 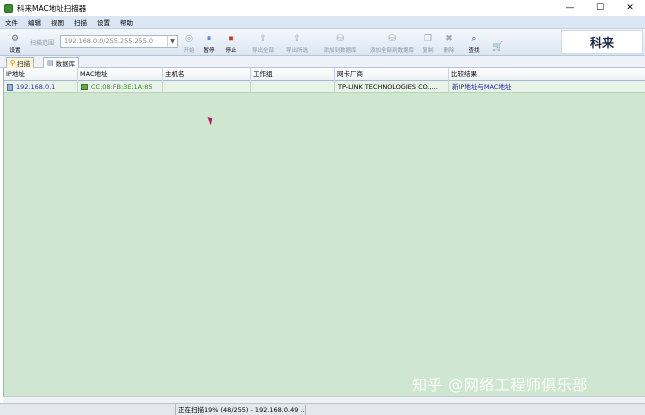 I want to click on maximize-button: ☐, so click(x=600, y=8).